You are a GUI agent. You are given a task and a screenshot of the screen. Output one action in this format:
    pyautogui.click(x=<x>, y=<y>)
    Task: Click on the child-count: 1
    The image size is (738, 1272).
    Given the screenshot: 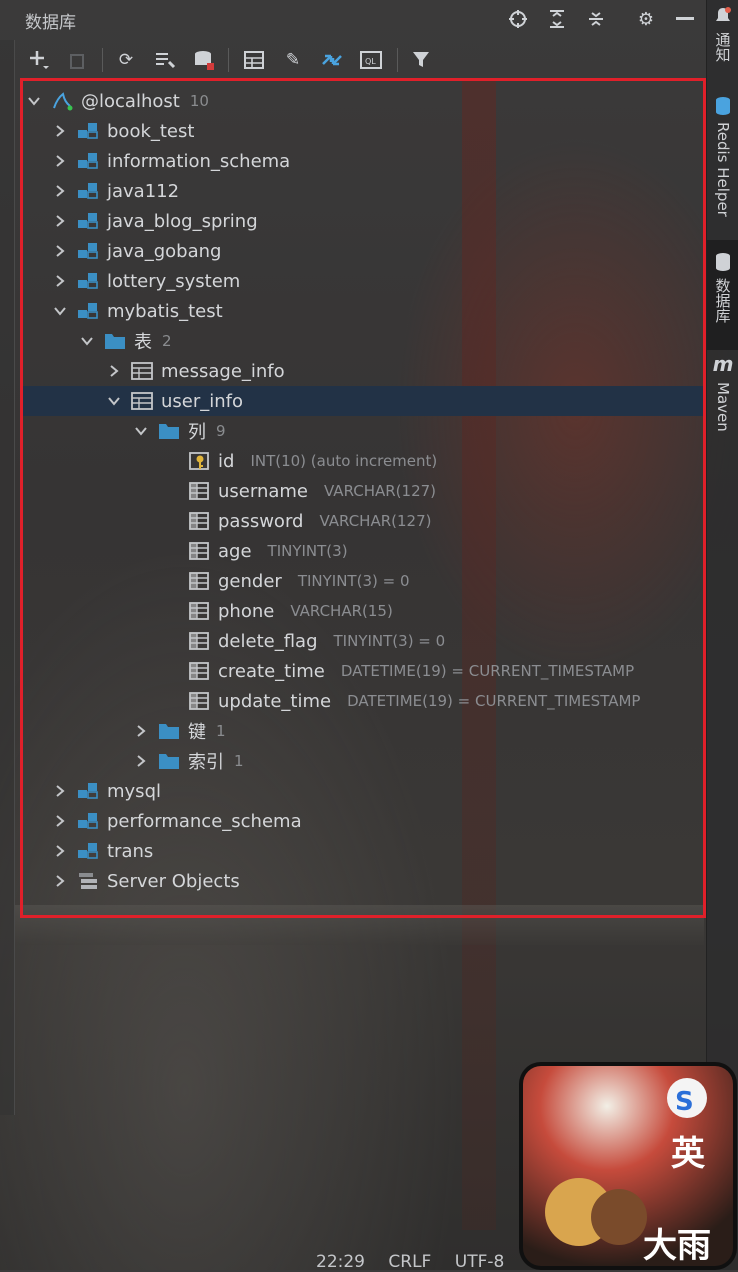 What is the action you would take?
    pyautogui.click(x=239, y=761)
    